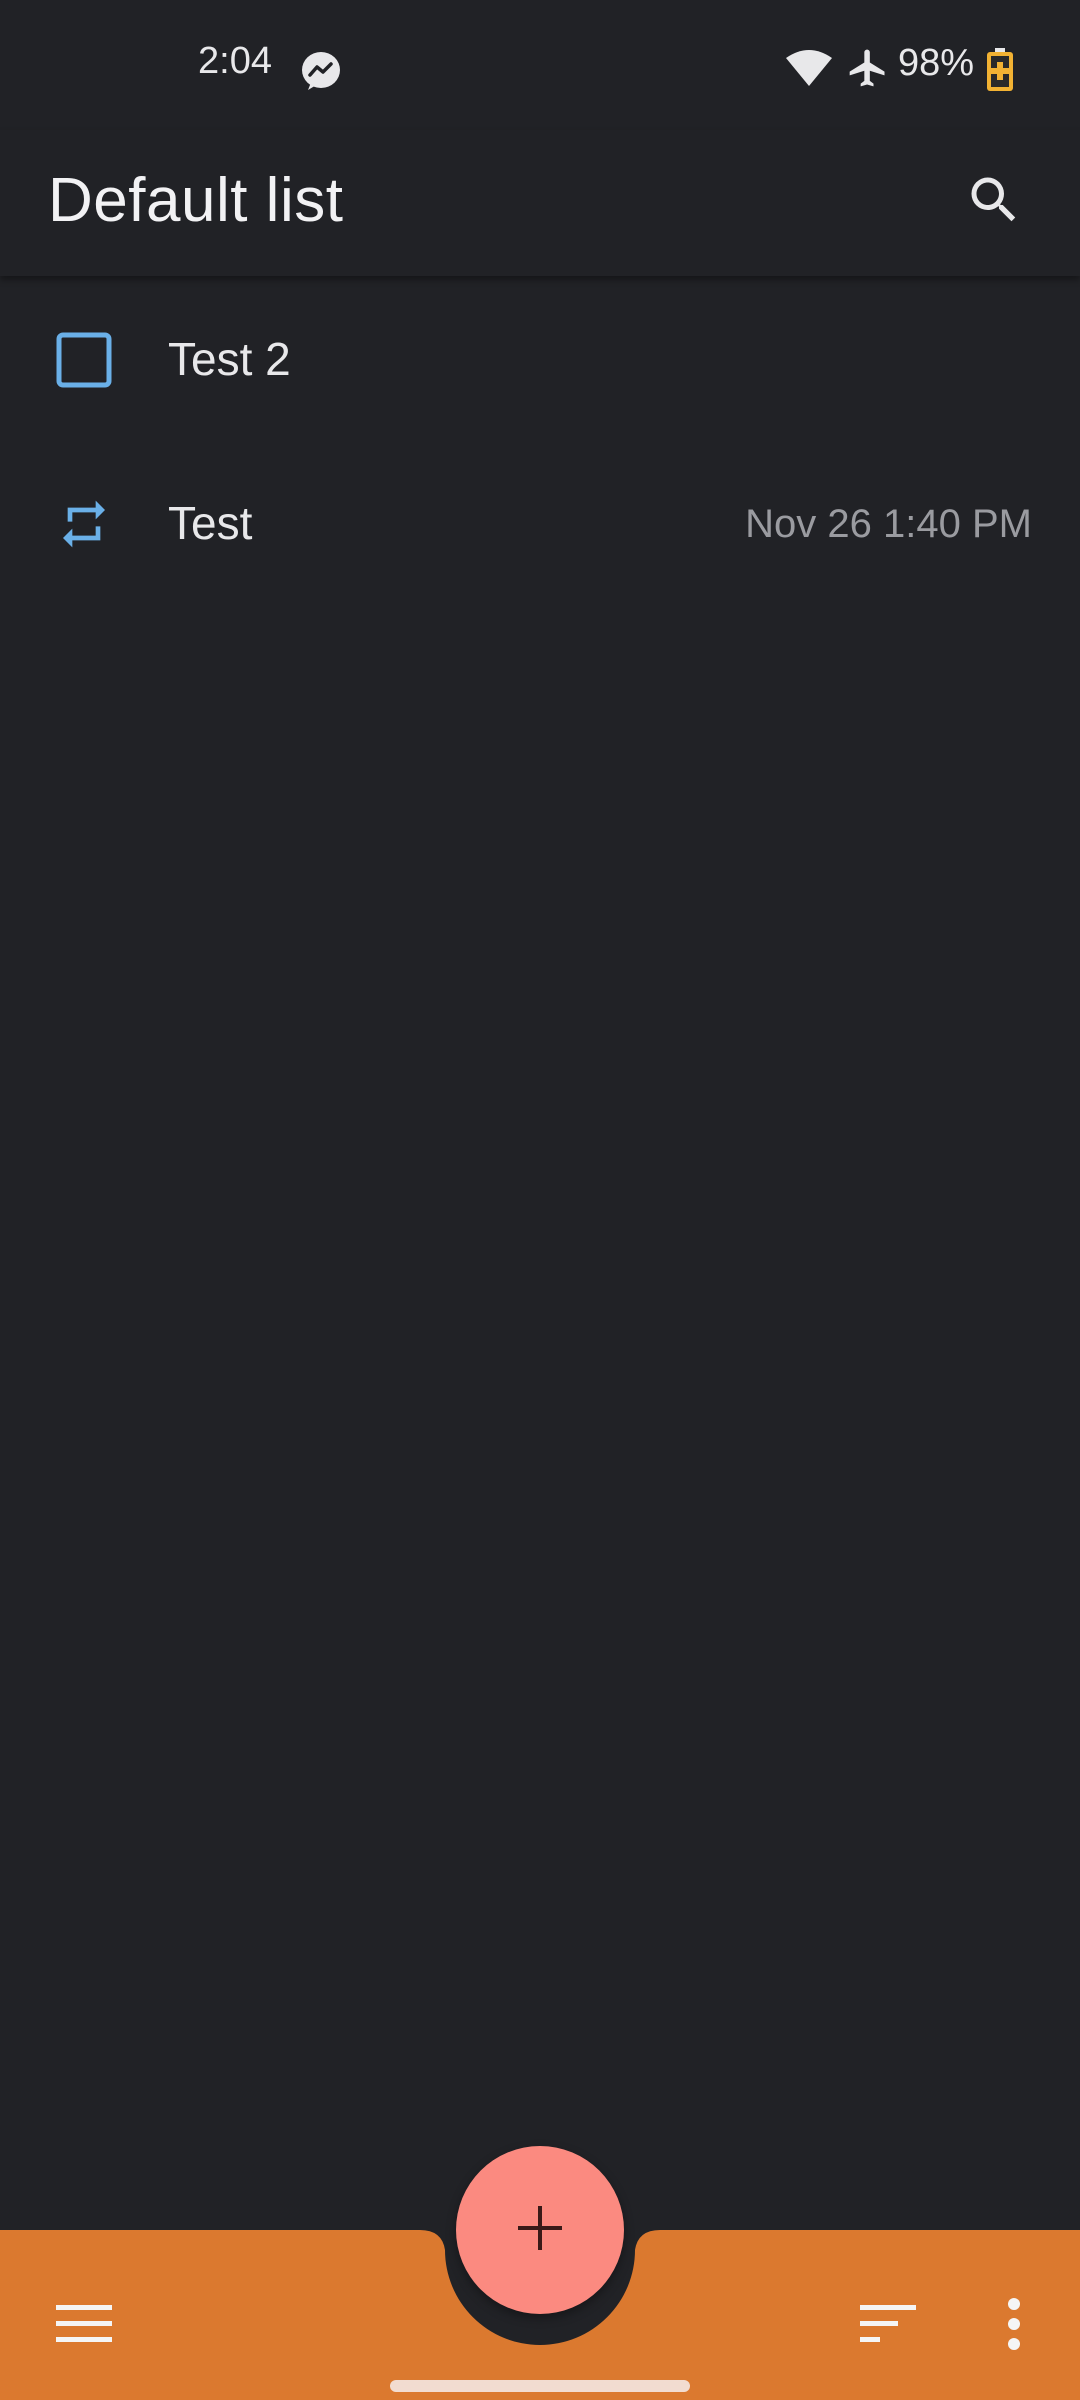 The width and height of the screenshot is (1080, 2400). I want to click on task-row: Test 2, so click(540, 358).